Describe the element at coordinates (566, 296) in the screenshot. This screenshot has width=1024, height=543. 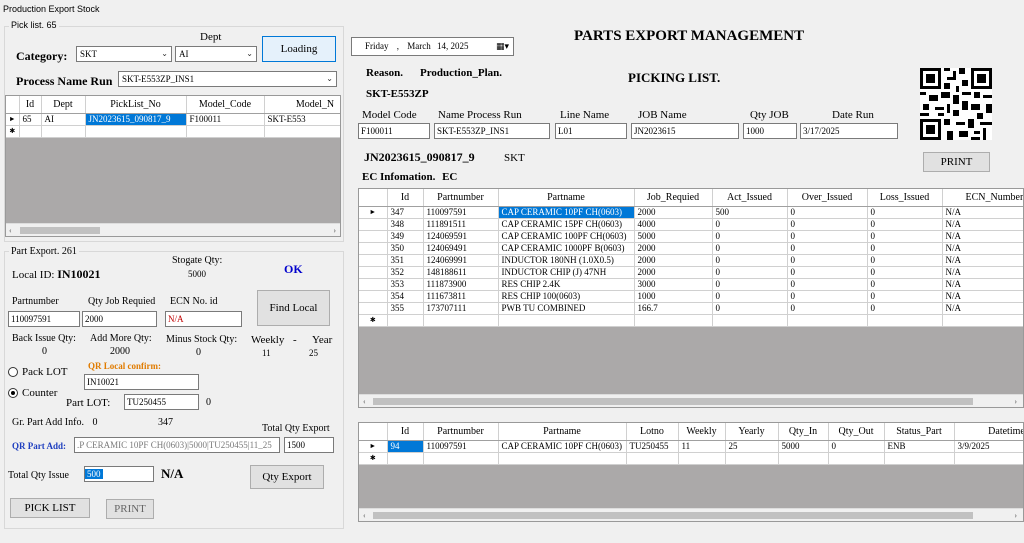
I see `cell: RES CHIP 100(0603)` at that location.